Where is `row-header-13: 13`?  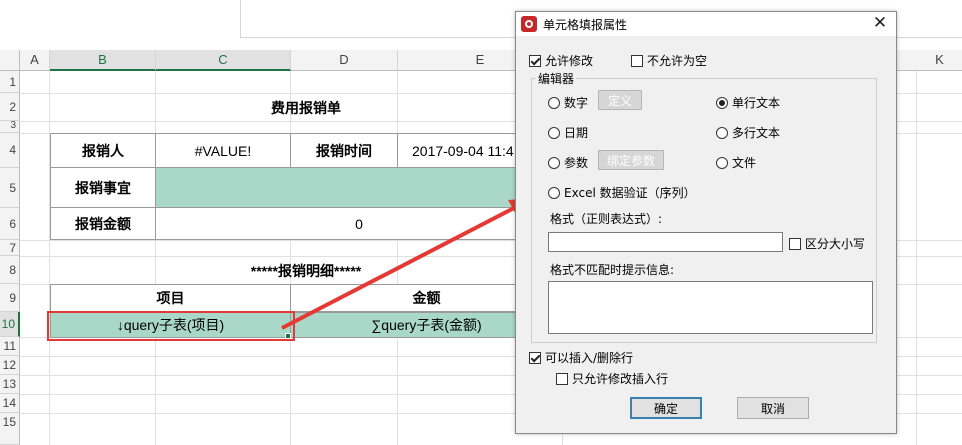
row-header-13: 13 is located at coordinates (10, 384).